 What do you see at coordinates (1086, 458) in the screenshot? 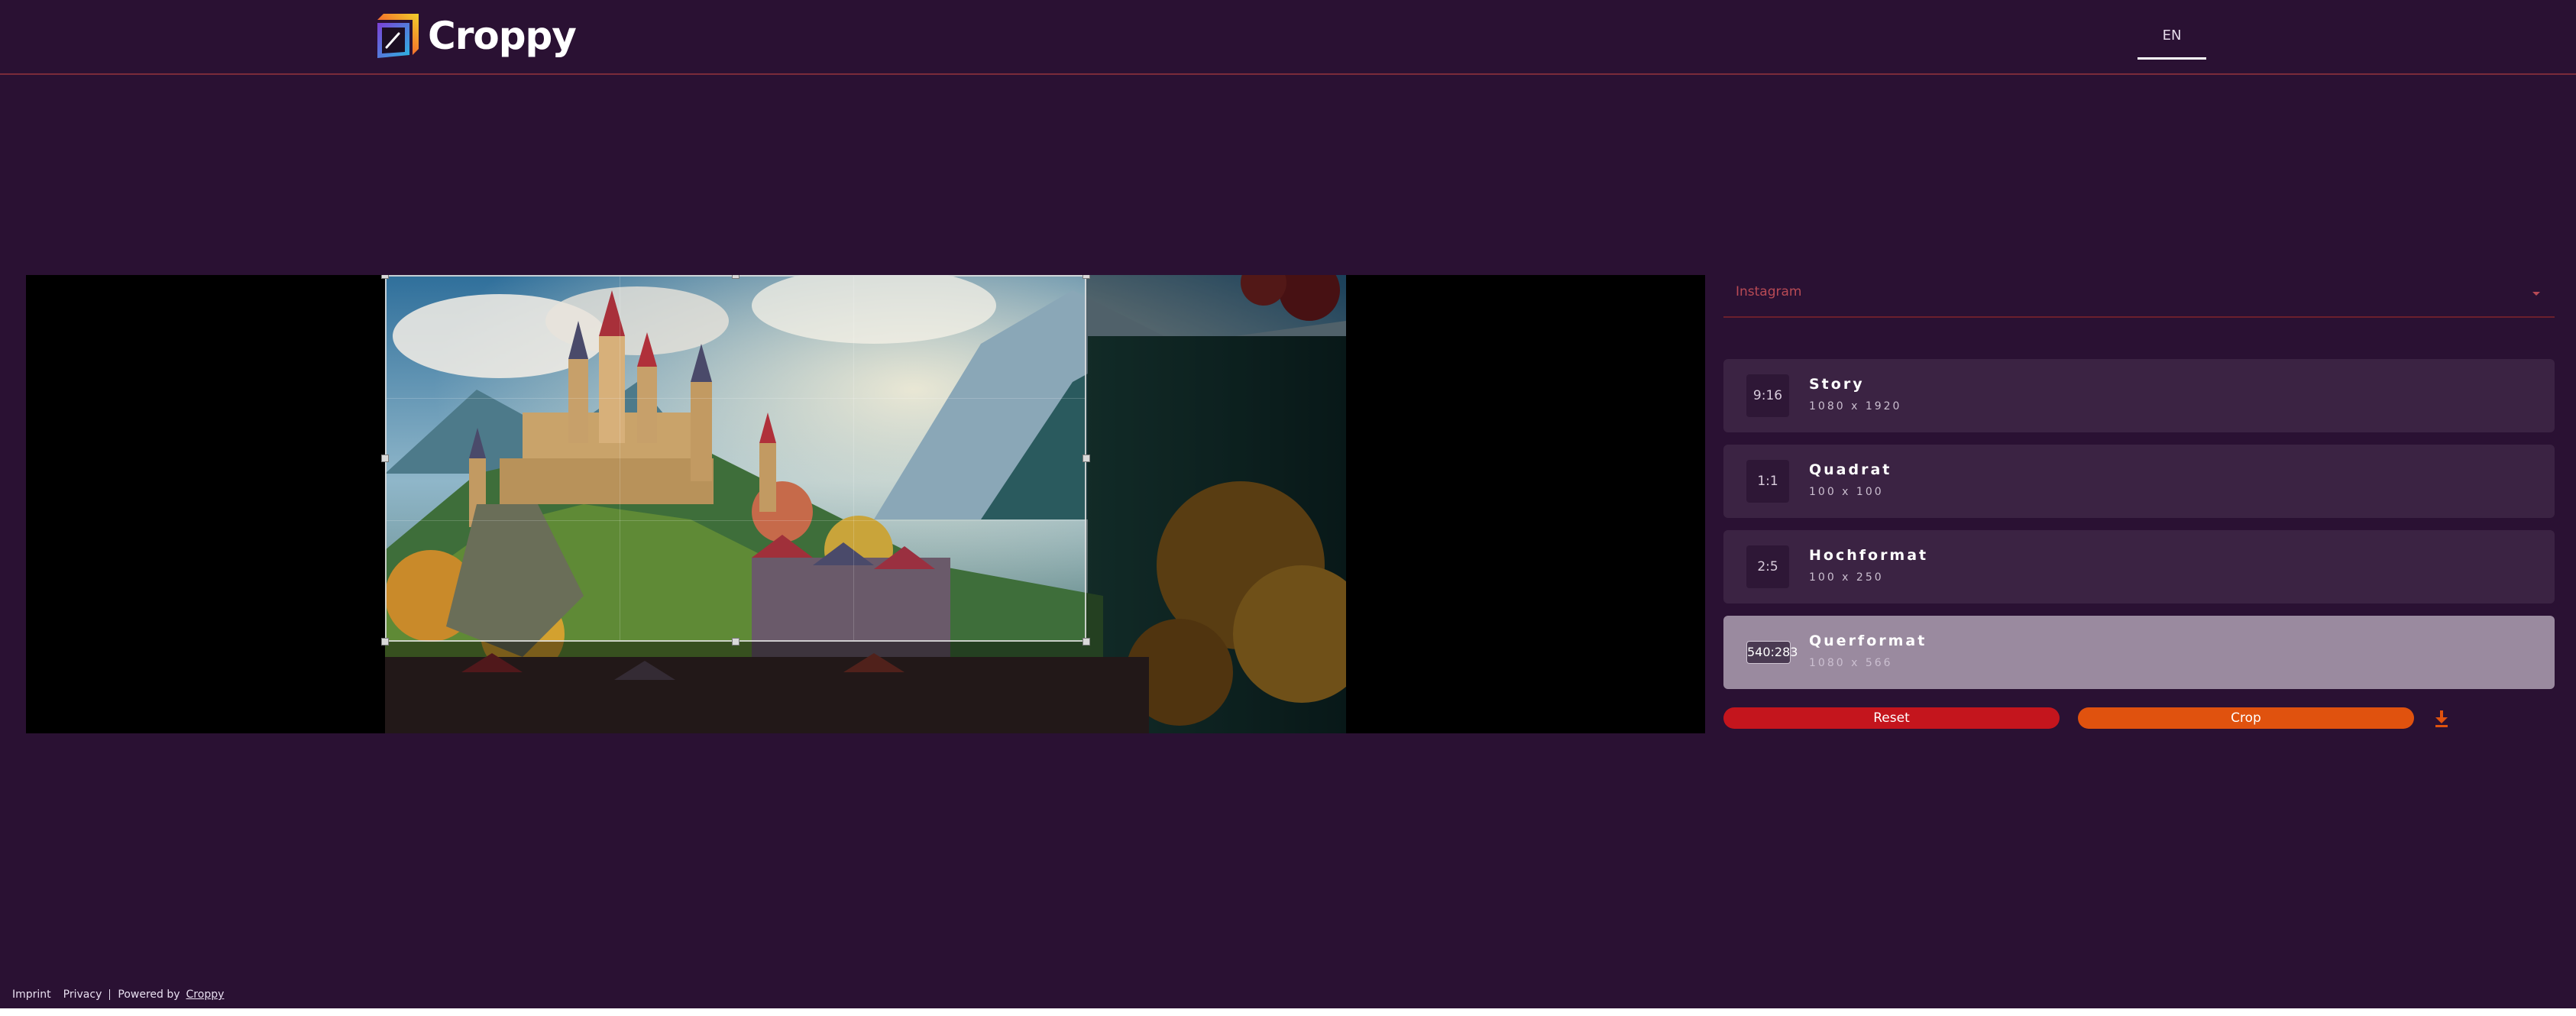
I see `crop-handle-right` at bounding box center [1086, 458].